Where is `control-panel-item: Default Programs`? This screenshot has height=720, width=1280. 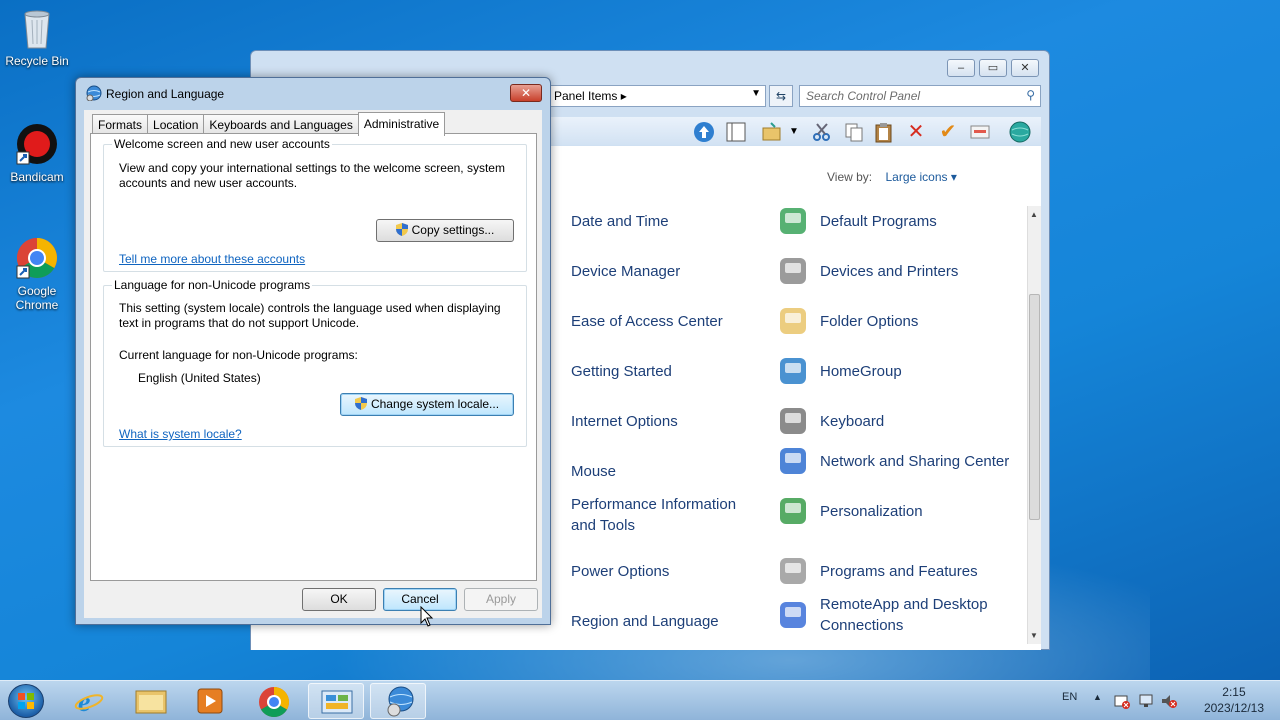
control-panel-item: Default Programs is located at coordinates (856, 221).